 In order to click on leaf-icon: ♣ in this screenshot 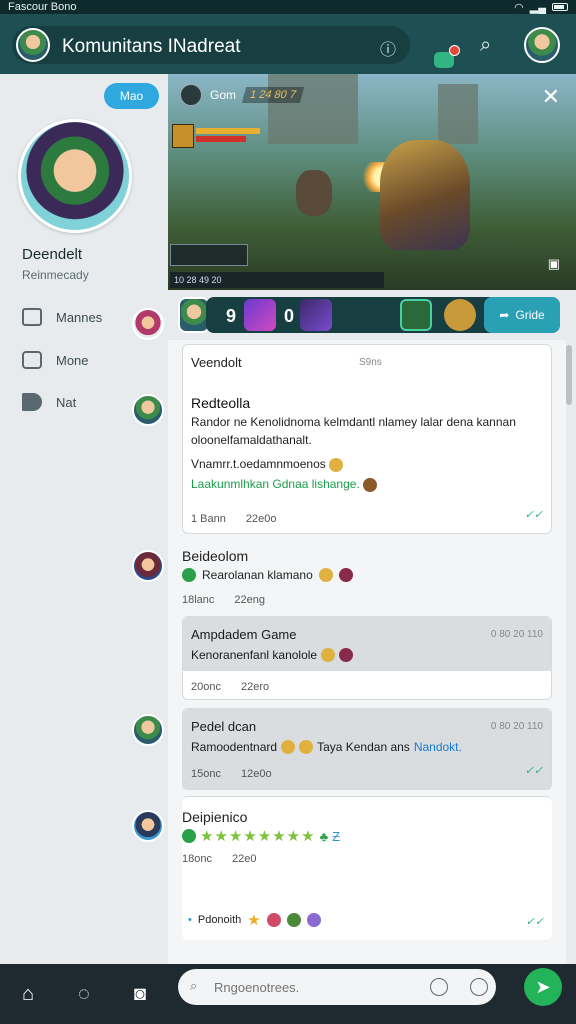, I will do `click(324, 836)`.